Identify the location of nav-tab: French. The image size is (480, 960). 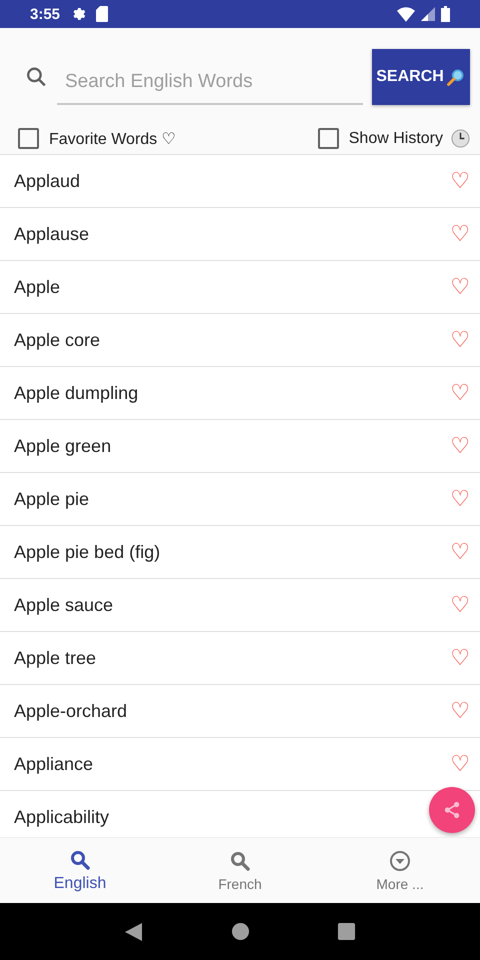
(240, 870).